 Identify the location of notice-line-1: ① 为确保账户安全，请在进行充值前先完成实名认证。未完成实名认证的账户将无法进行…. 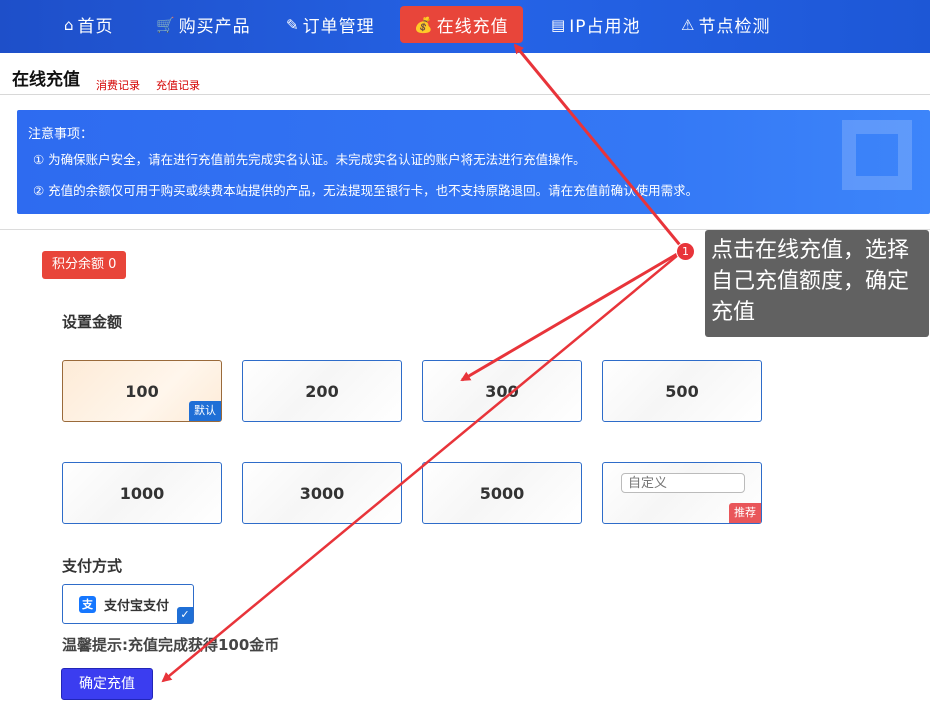
(309, 159).